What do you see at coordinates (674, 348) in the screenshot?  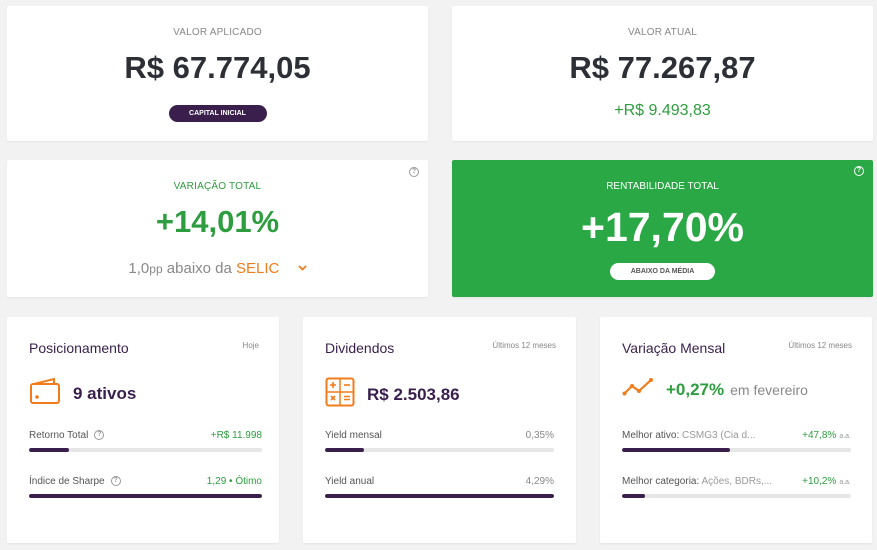 I see `variacao-mensal-title: Variação Mensal` at bounding box center [674, 348].